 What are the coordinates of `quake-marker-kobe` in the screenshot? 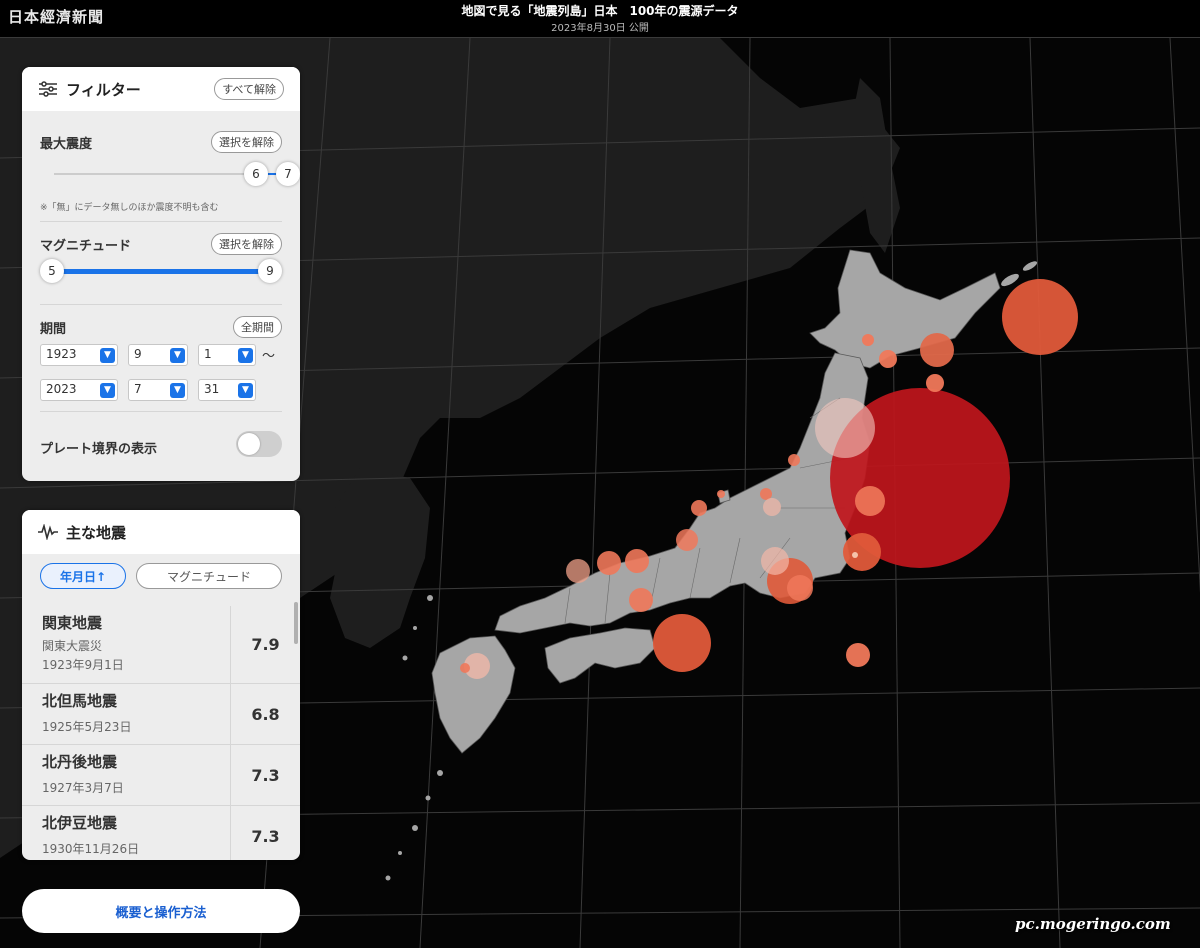 It's located at (641, 600).